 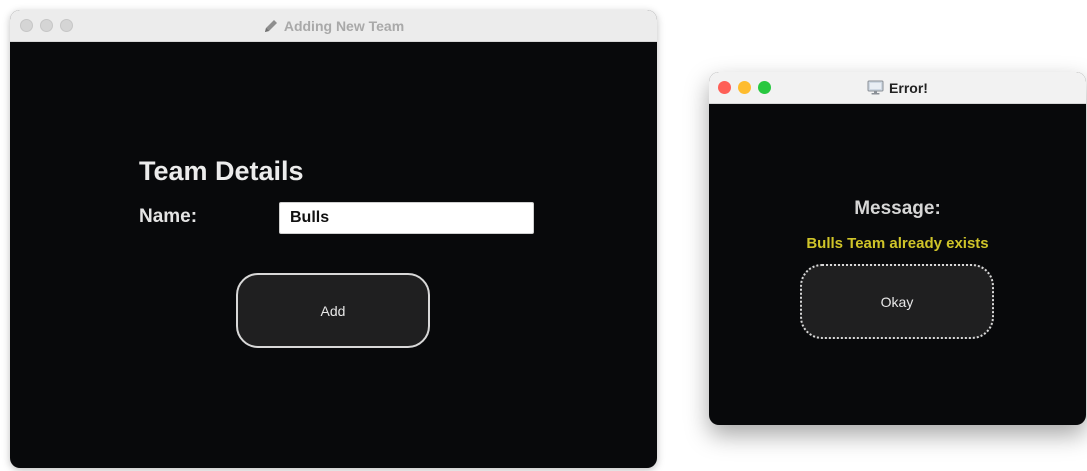 I want to click on message-label: Message:, so click(x=897, y=208).